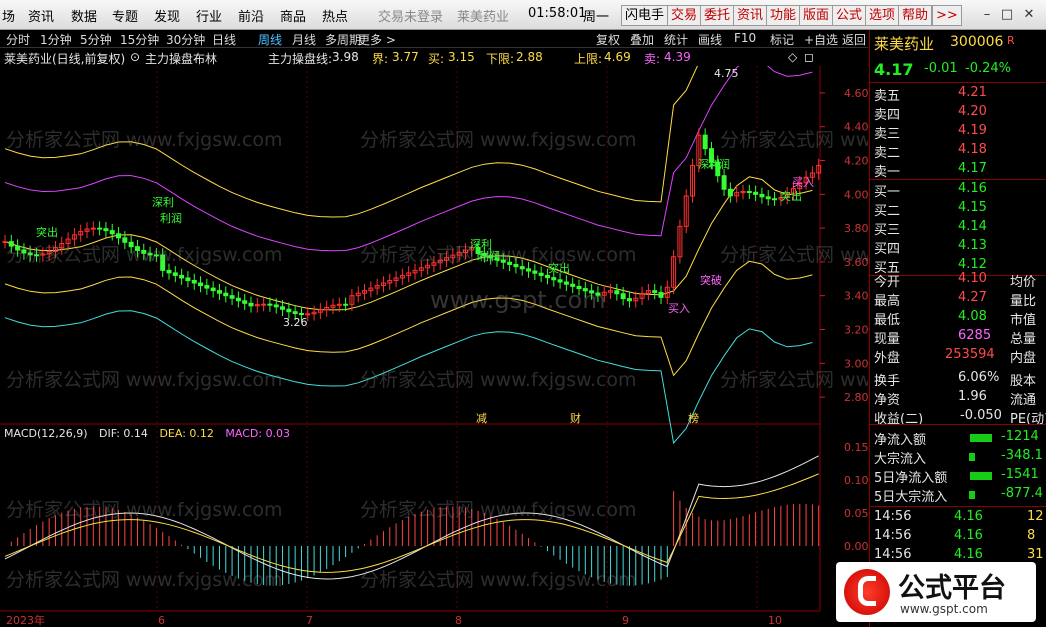 Image resolution: width=1046 pixels, height=627 pixels. What do you see at coordinates (856, 228) in the screenshot?
I see `y-tick-label: 3.80` at bounding box center [856, 228].